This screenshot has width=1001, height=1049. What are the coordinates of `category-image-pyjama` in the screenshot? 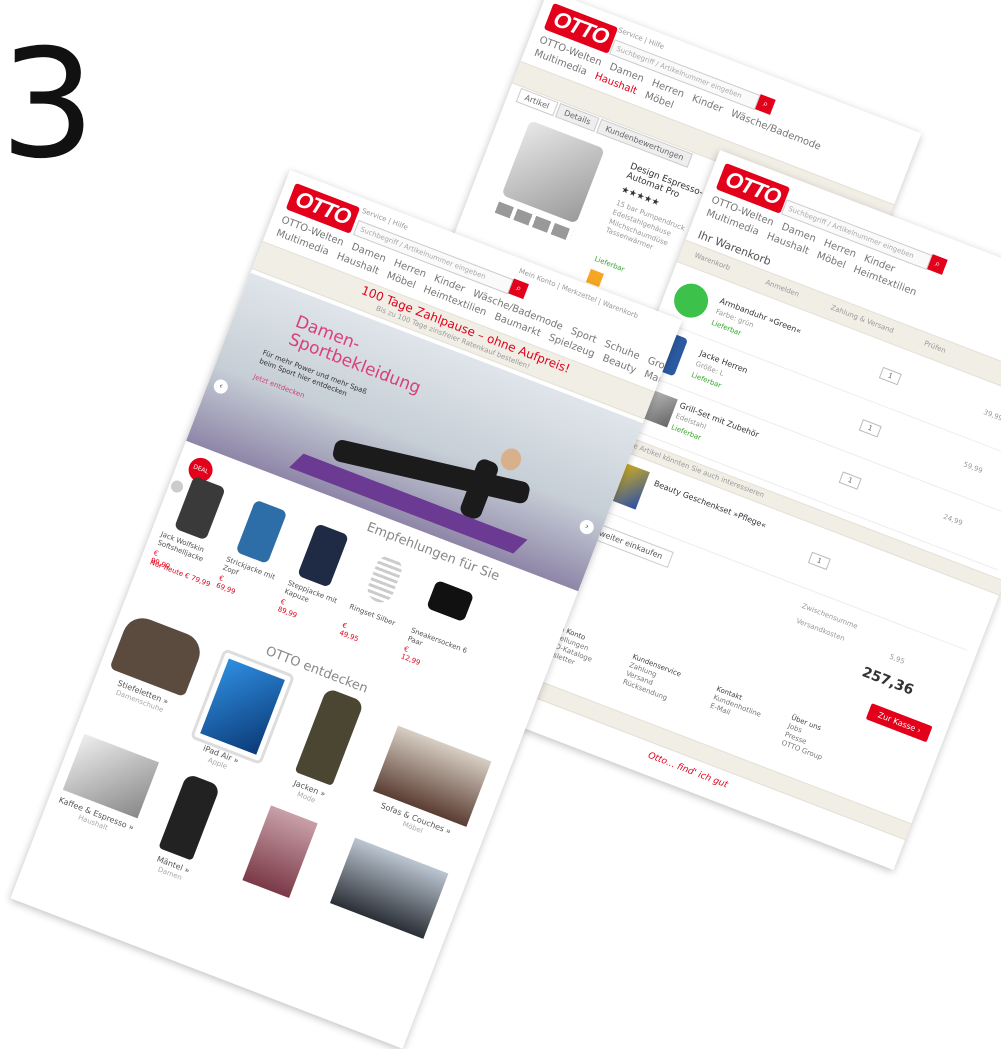 It's located at (280, 852).